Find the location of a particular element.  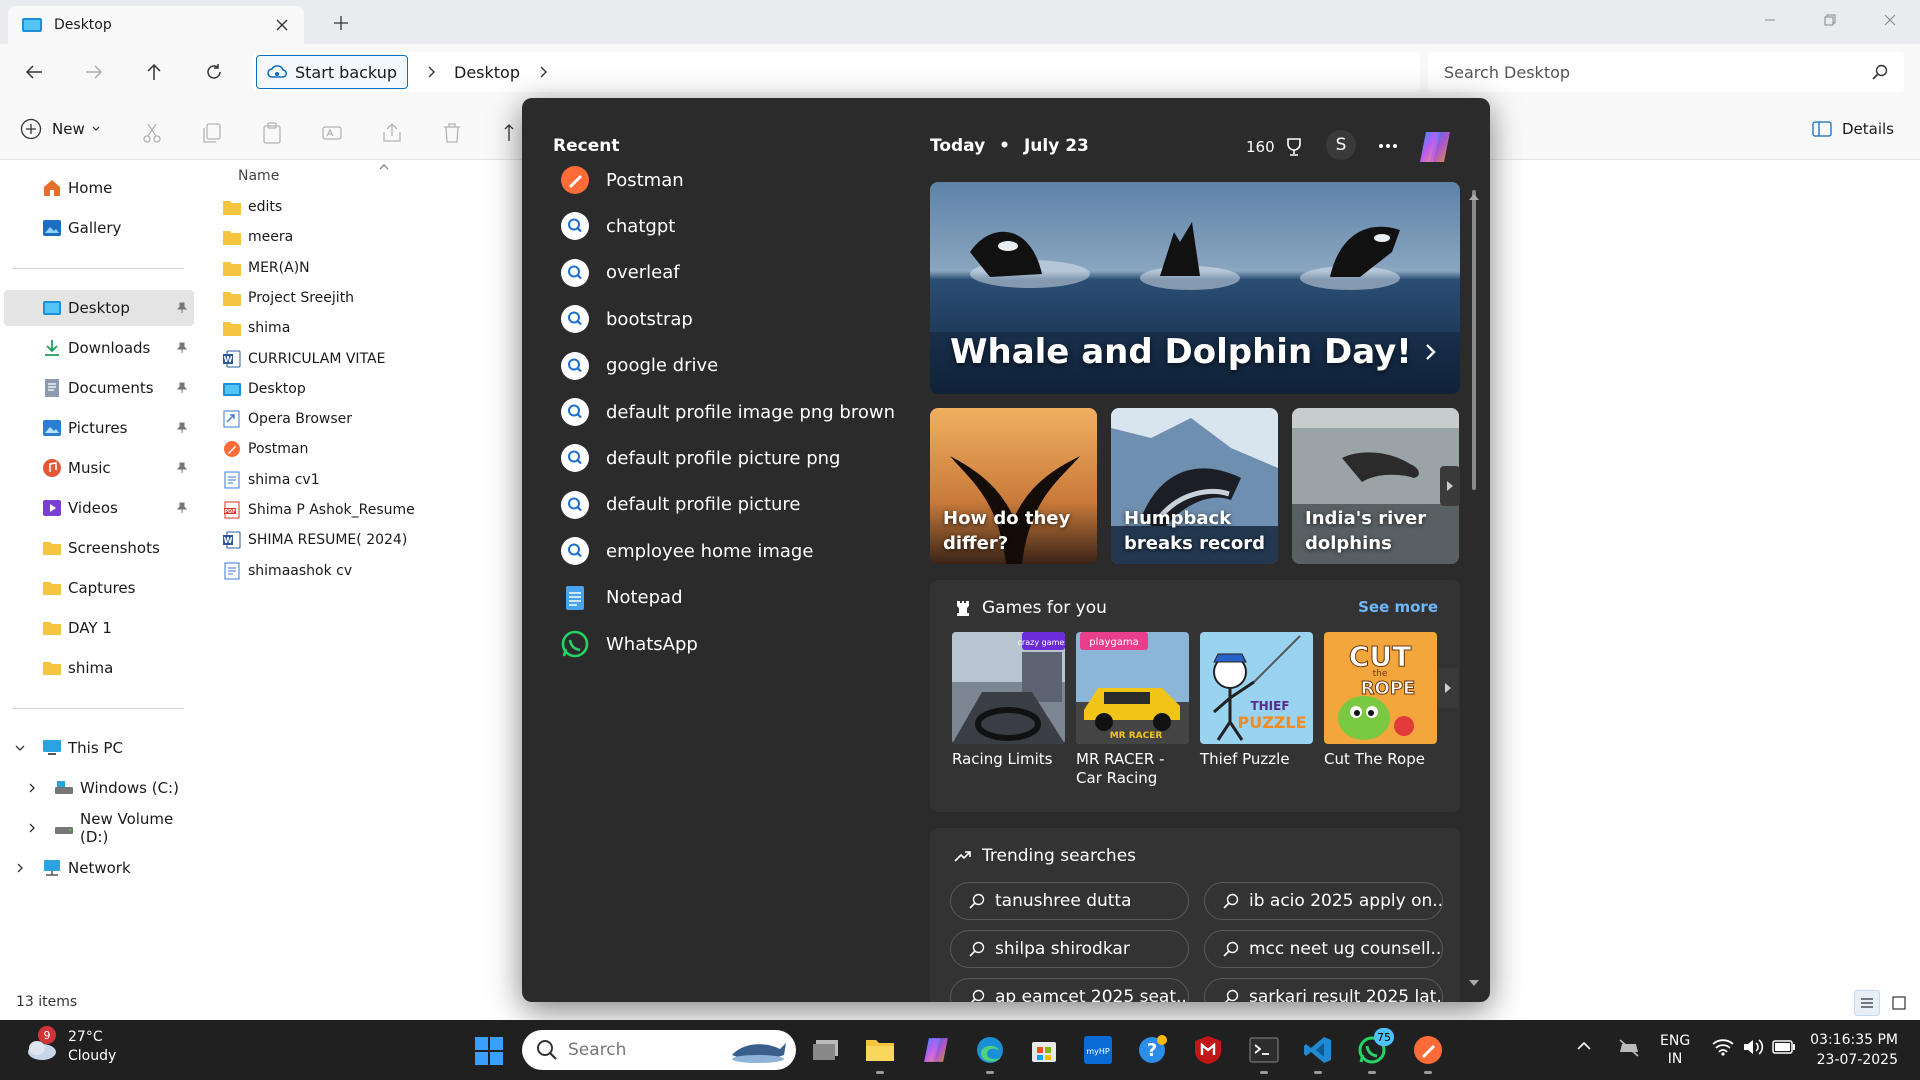

details-view-button is located at coordinates (1867, 1003).